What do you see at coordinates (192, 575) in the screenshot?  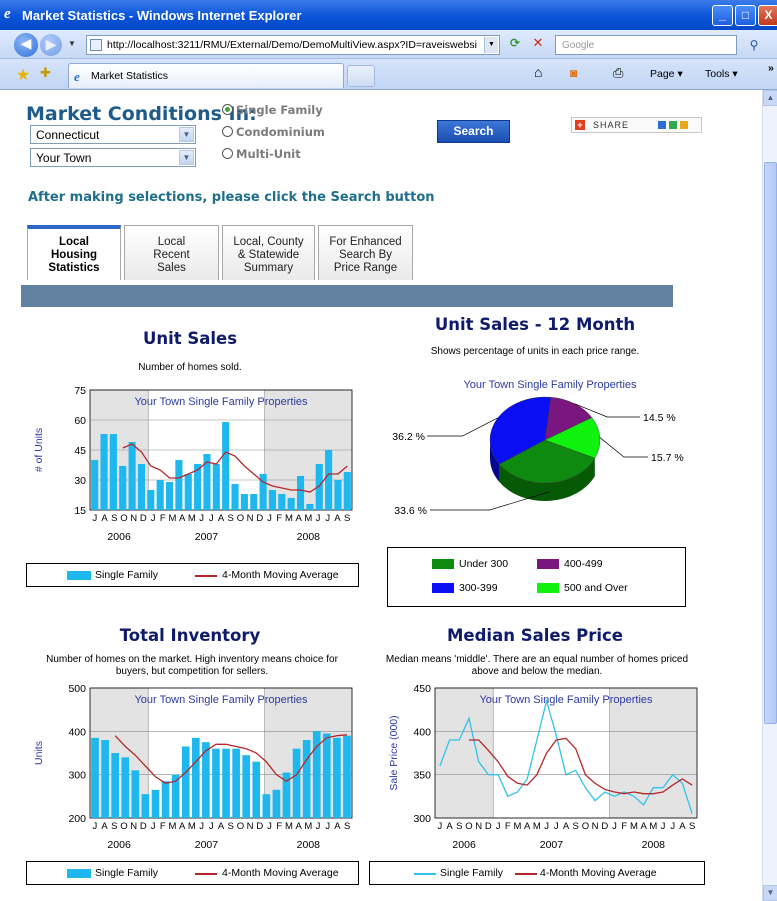 I see `unit-sales-legend: Single Family 4-Month Moving Average` at bounding box center [192, 575].